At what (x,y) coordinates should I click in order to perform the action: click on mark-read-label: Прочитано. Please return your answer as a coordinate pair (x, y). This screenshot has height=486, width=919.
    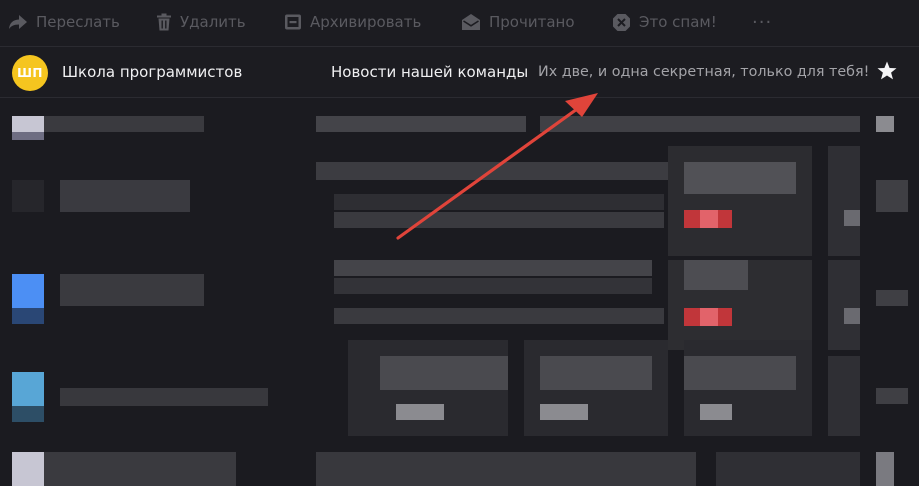
    Looking at the image, I should click on (532, 22).